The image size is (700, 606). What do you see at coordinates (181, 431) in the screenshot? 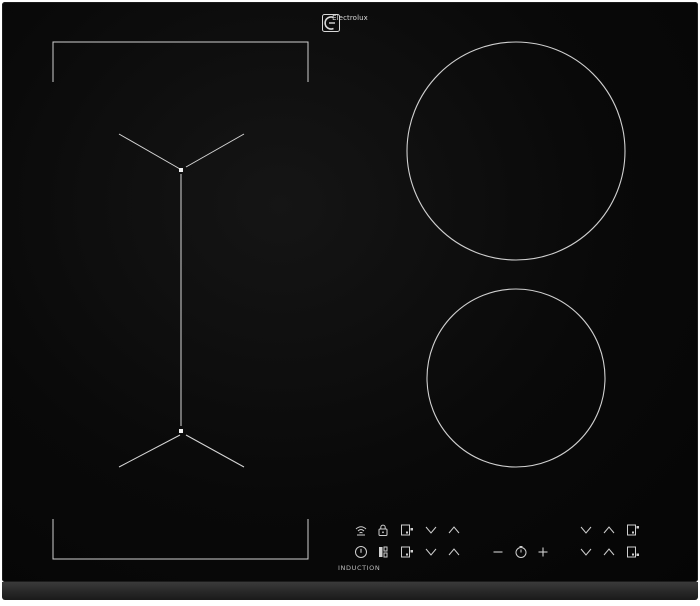
I see `marking-bottom-dot` at bounding box center [181, 431].